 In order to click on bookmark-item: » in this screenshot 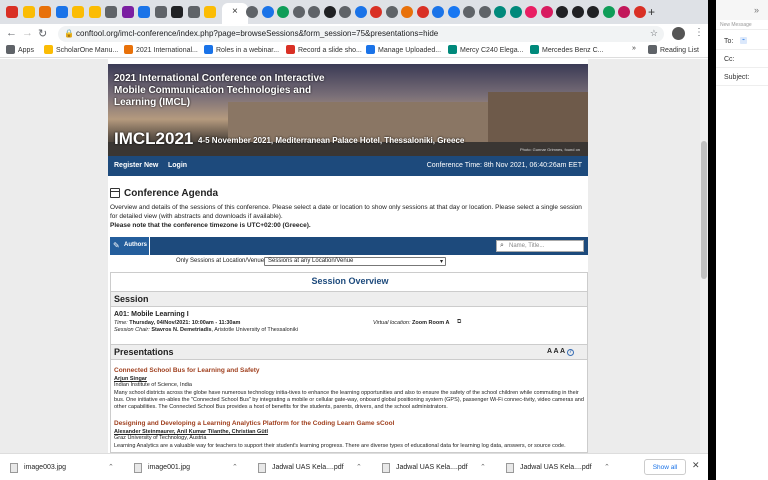, I will do `click(634, 48)`.